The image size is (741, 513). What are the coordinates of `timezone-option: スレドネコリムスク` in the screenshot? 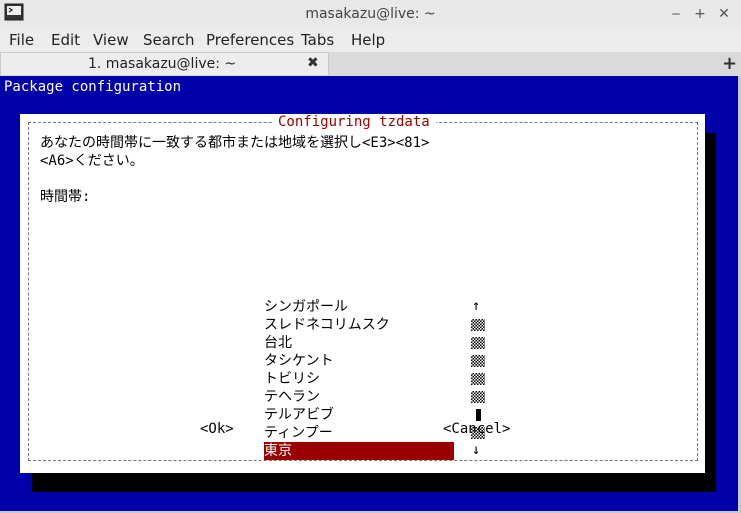 It's located at (359, 325).